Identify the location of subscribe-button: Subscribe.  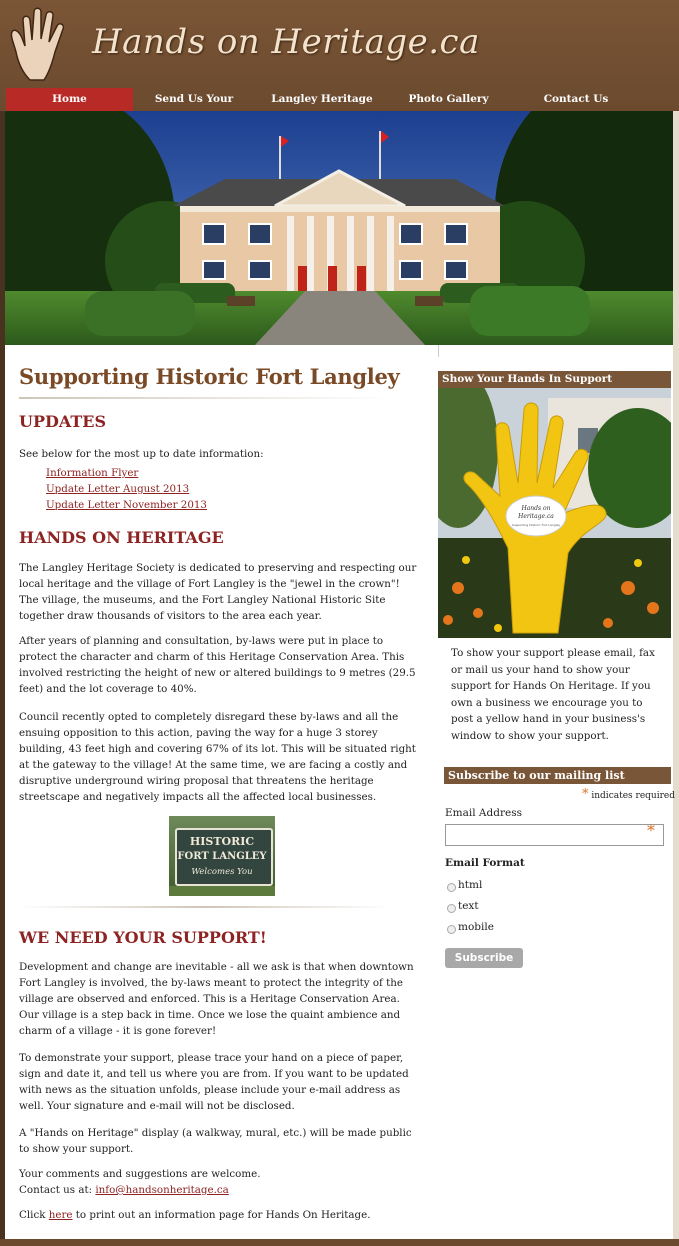
(484, 958).